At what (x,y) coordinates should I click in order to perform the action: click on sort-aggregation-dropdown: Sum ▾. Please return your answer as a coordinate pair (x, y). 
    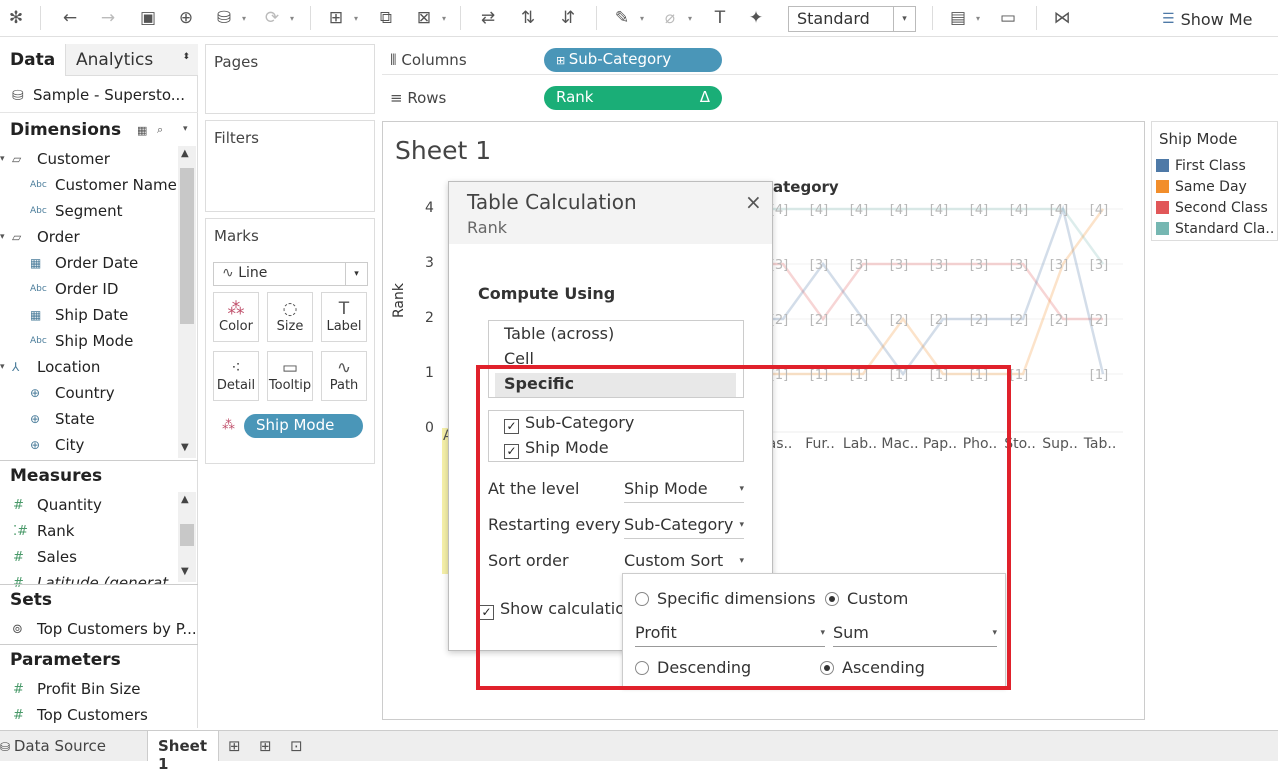
    Looking at the image, I should click on (915, 635).